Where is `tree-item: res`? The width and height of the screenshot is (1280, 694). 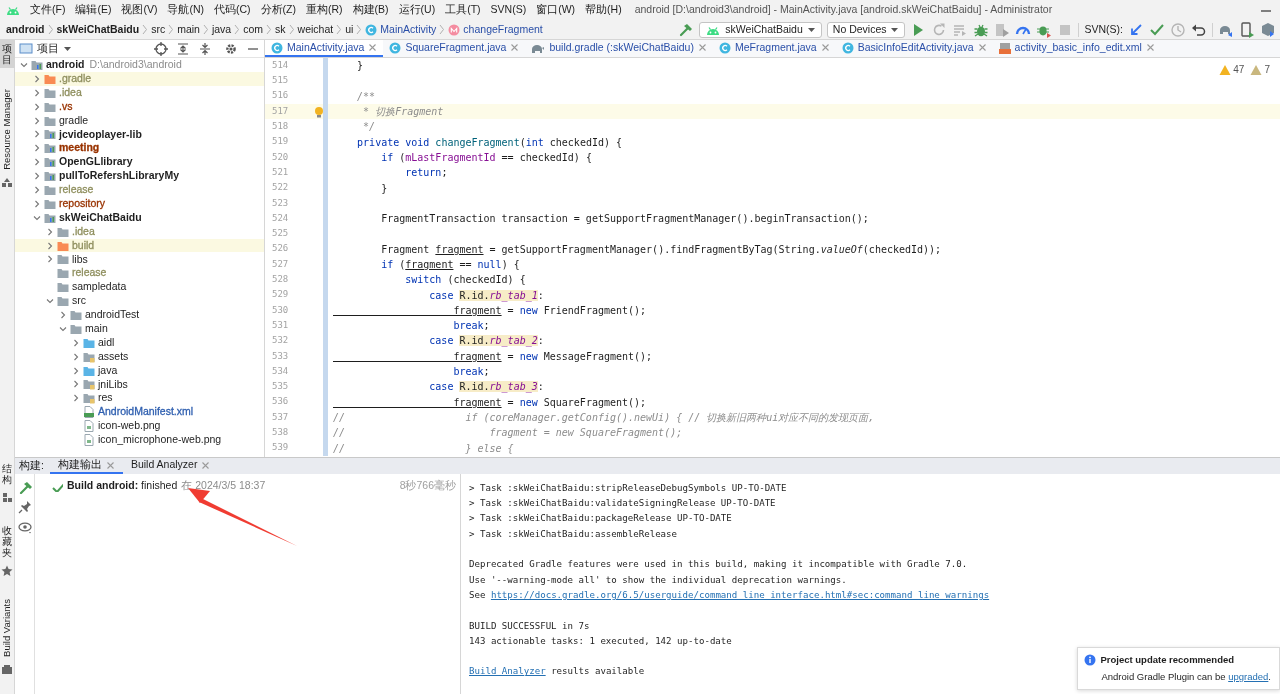 tree-item: res is located at coordinates (139, 398).